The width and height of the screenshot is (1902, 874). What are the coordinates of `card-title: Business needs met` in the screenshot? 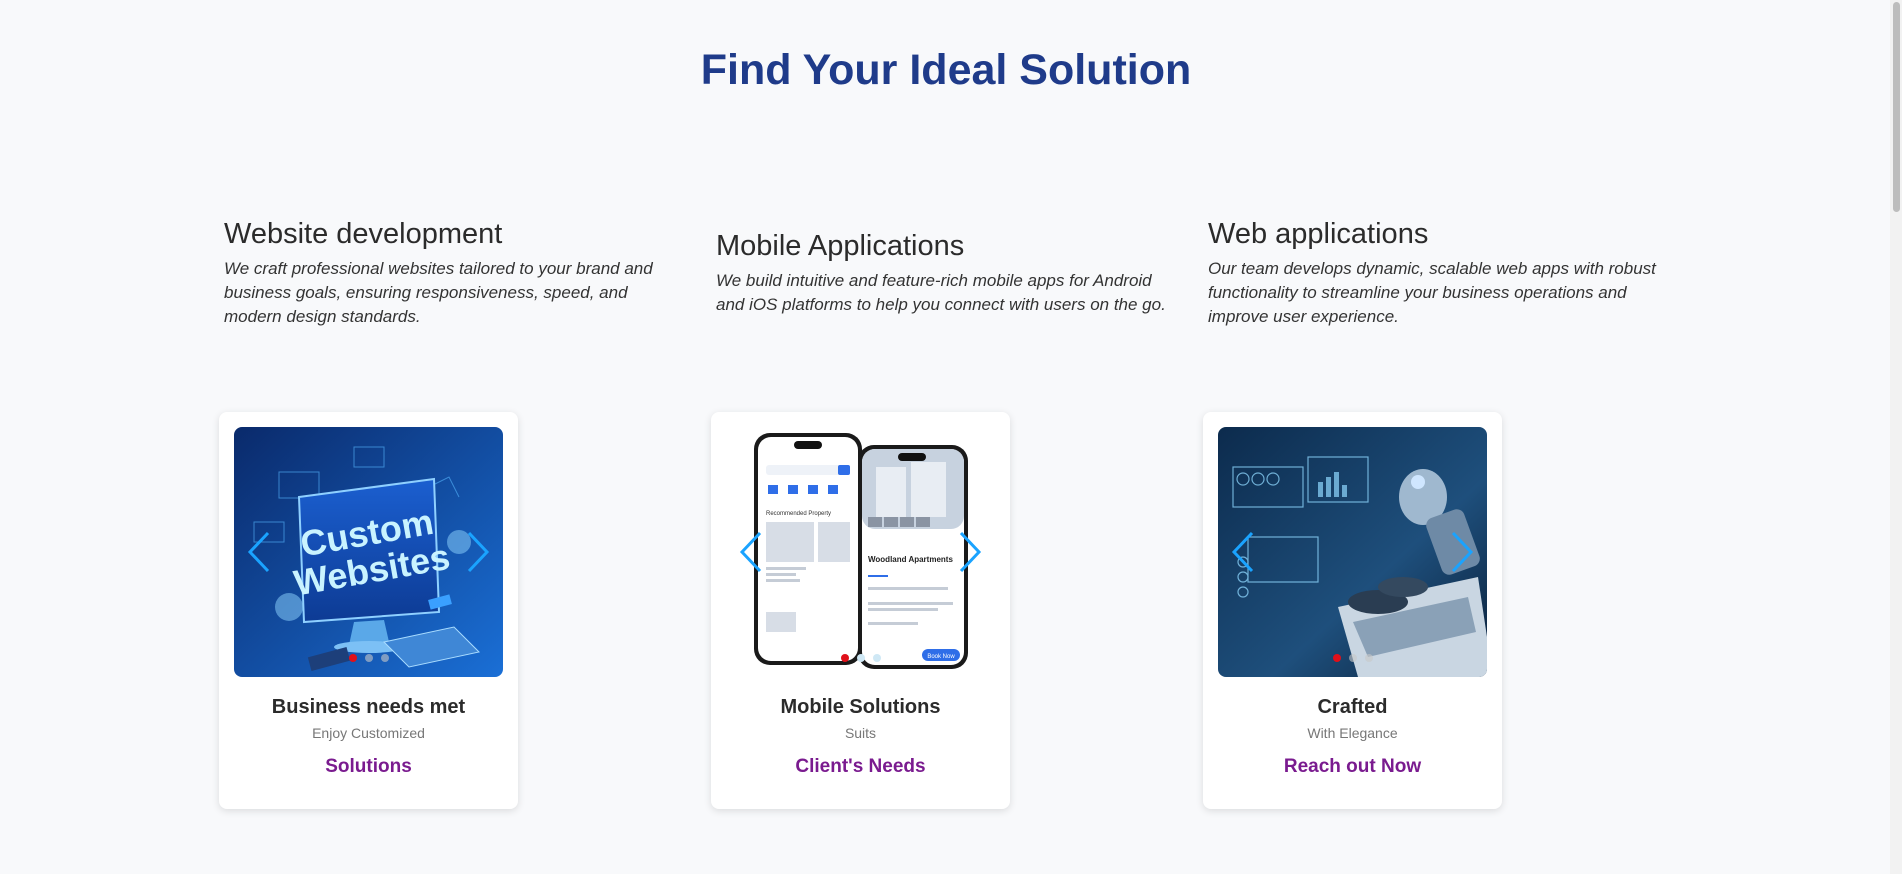 It's located at (368, 707).